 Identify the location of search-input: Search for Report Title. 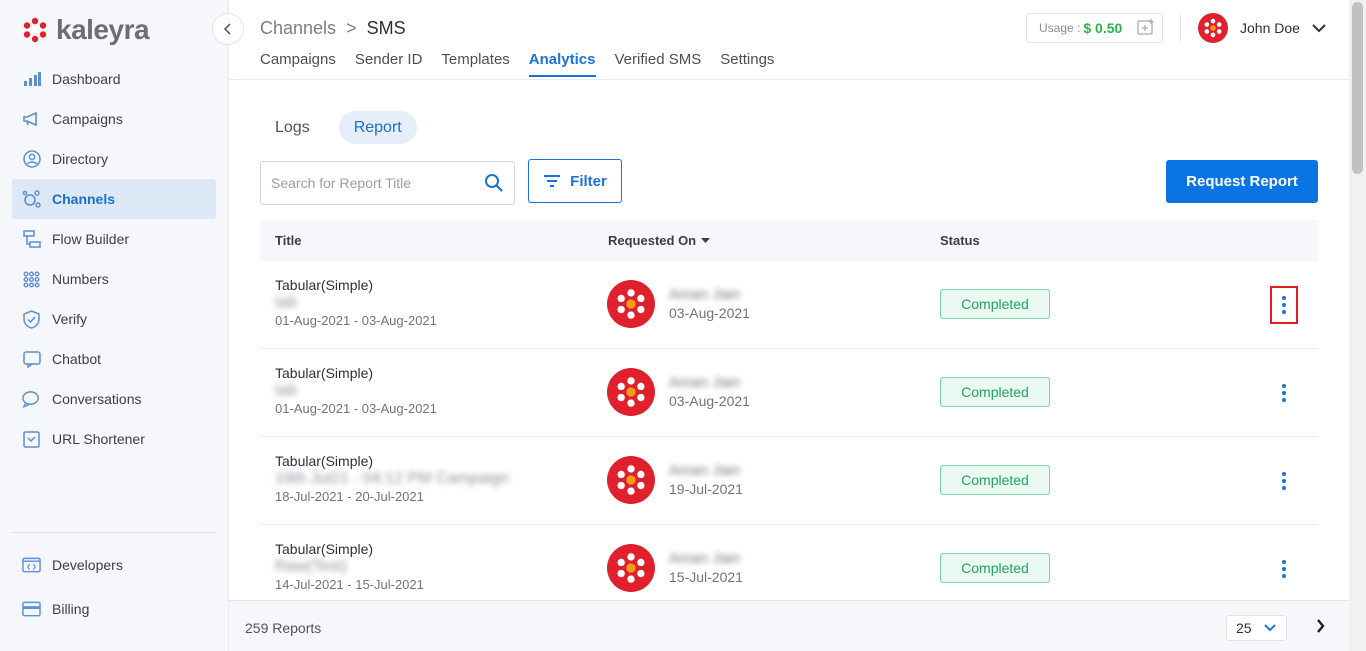
(377, 183).